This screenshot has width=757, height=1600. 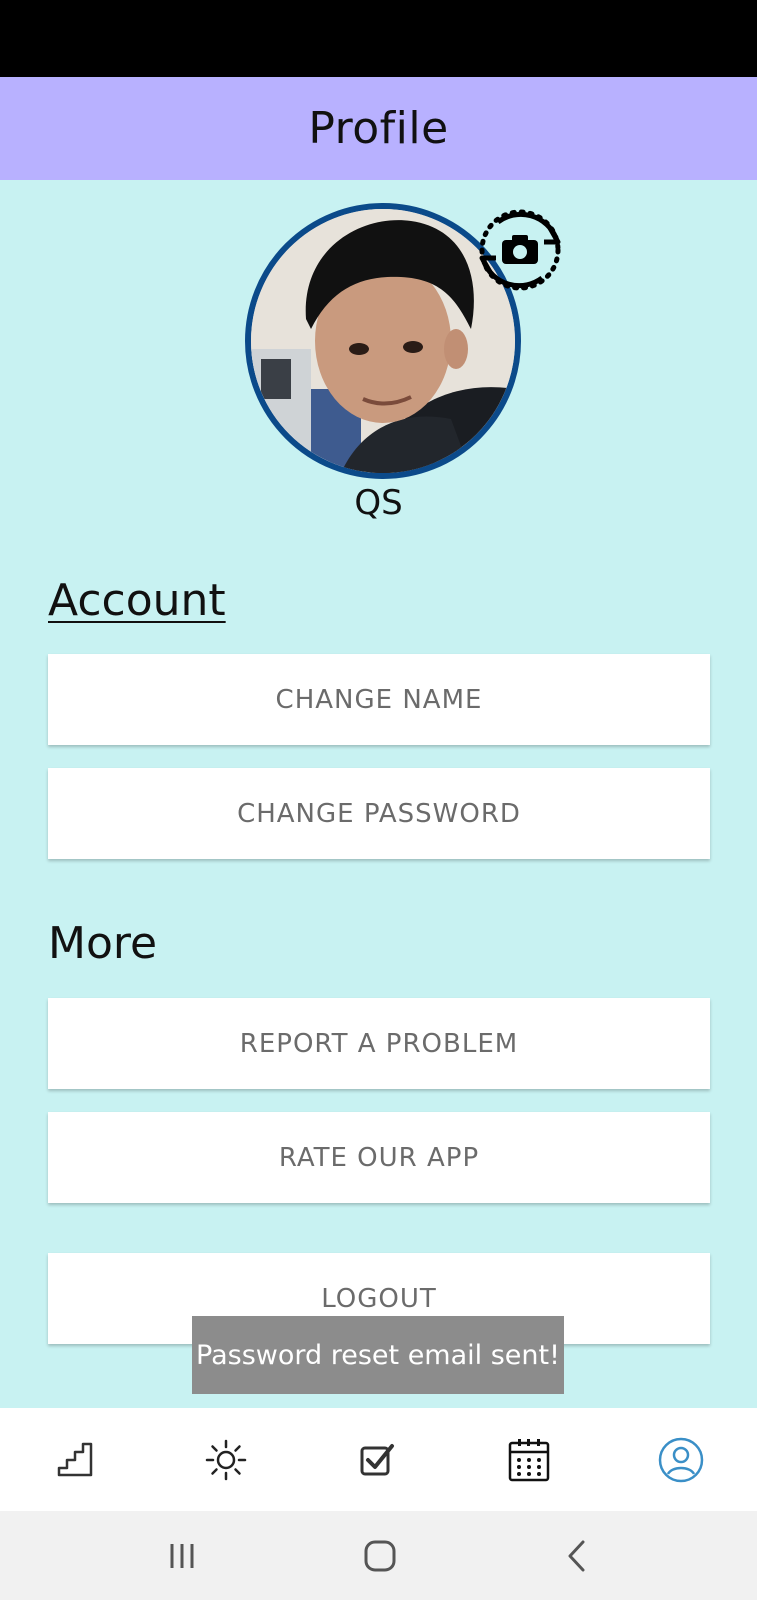 What do you see at coordinates (378, 1355) in the screenshot?
I see `toast-message: Password reset email sent!` at bounding box center [378, 1355].